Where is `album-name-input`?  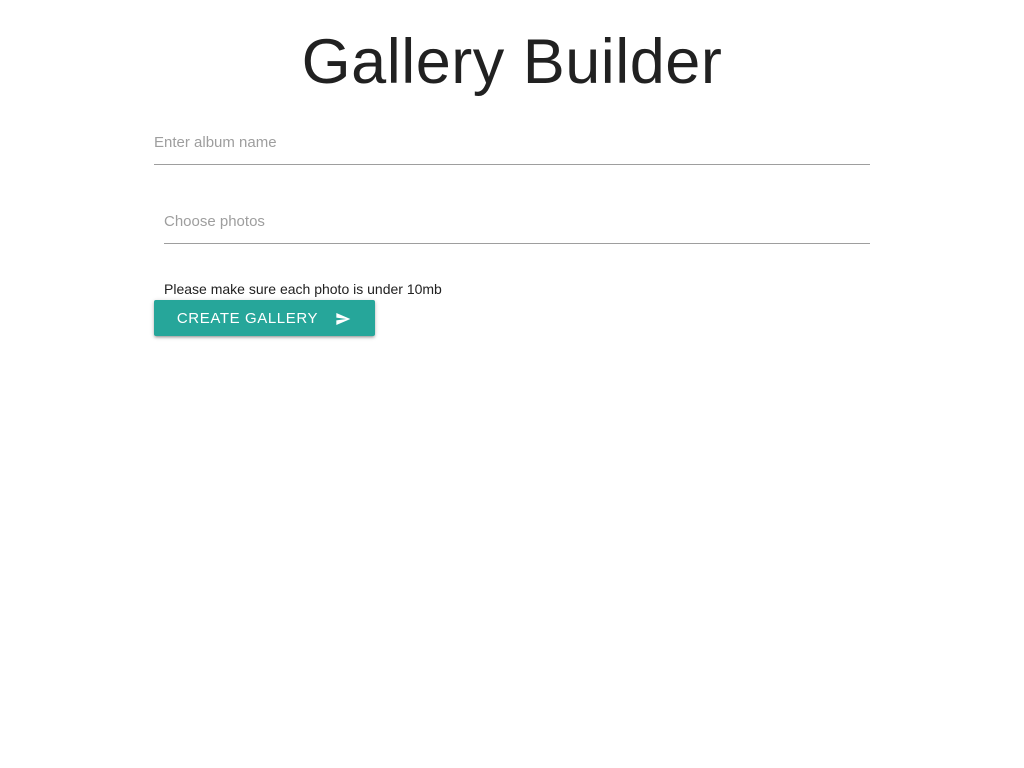 album-name-input is located at coordinates (512, 142).